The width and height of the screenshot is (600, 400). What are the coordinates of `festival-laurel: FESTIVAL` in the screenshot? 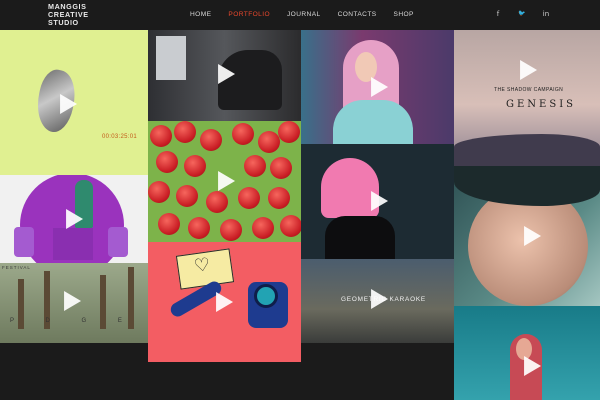 It's located at (16, 267).